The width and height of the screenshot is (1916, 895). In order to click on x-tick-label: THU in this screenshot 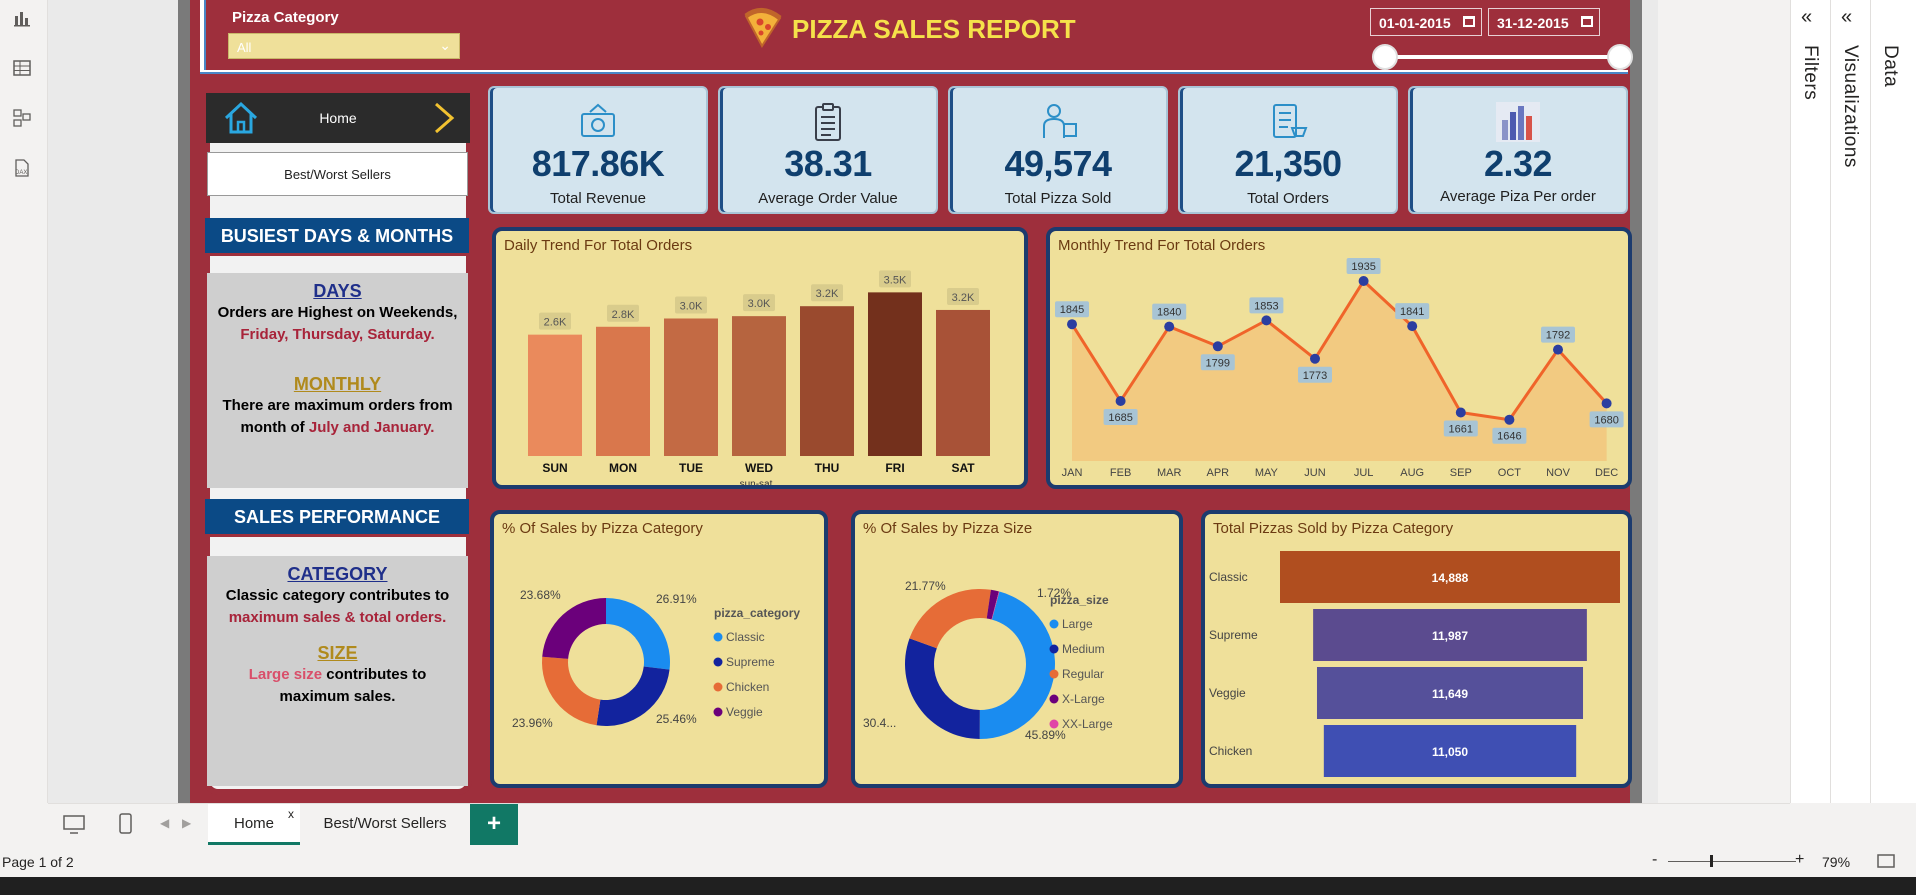, I will do `click(827, 468)`.